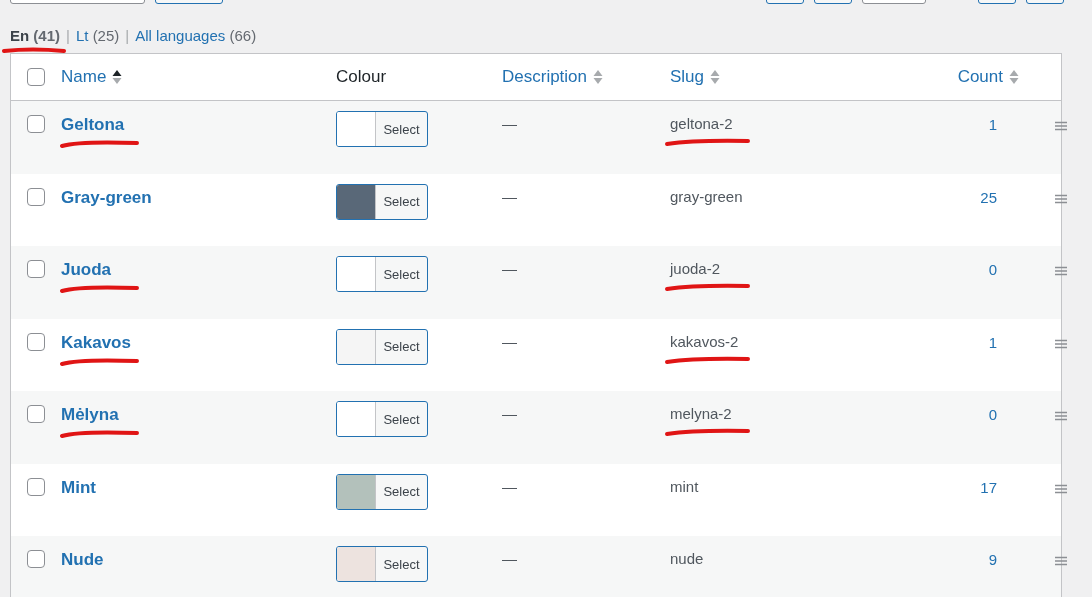  What do you see at coordinates (988, 485) in the screenshot?
I see `count-link: 17` at bounding box center [988, 485].